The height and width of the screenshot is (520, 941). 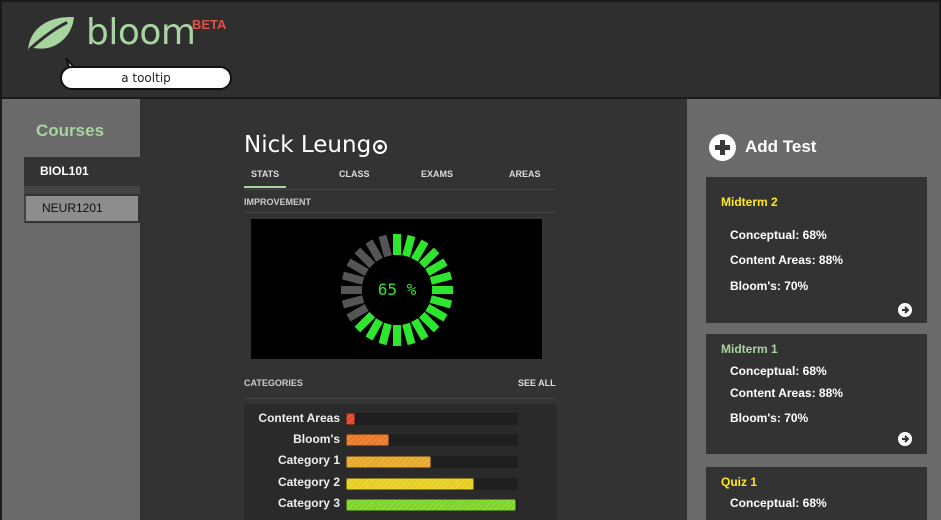 I want to click on tab-areas: AREAS, so click(x=525, y=174).